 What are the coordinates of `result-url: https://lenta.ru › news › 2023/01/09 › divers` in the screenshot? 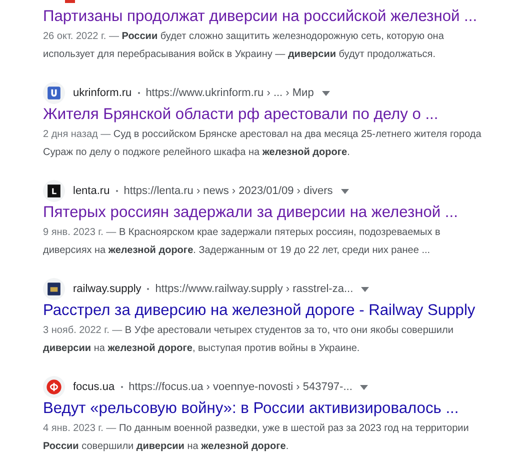 It's located at (228, 191).